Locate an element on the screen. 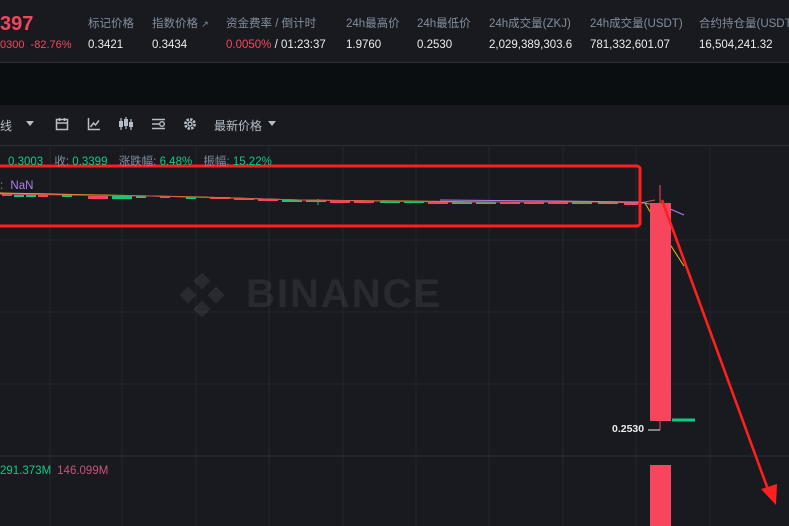  vol-quote-label: 24h成交量(USDT) is located at coordinates (636, 24).